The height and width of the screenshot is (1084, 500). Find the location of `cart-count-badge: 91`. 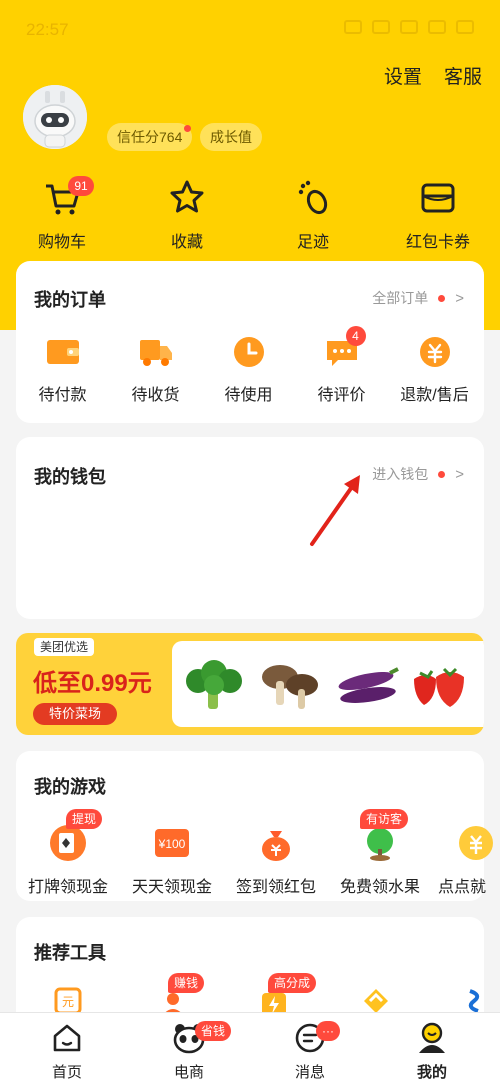

cart-count-badge: 91 is located at coordinates (81, 186).